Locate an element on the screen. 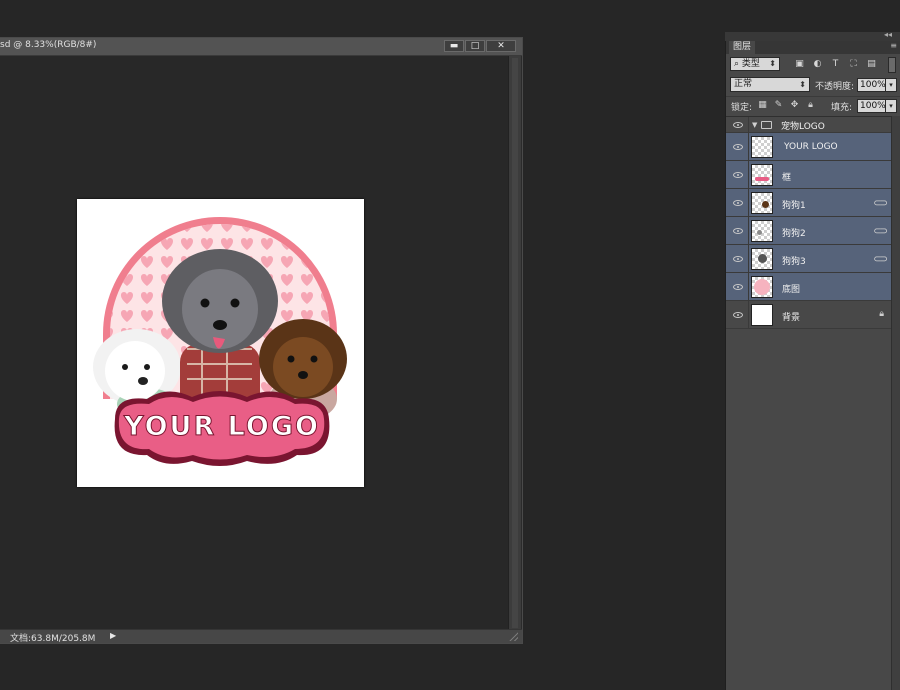  lock-position-icon: ✥ is located at coordinates (794, 105).